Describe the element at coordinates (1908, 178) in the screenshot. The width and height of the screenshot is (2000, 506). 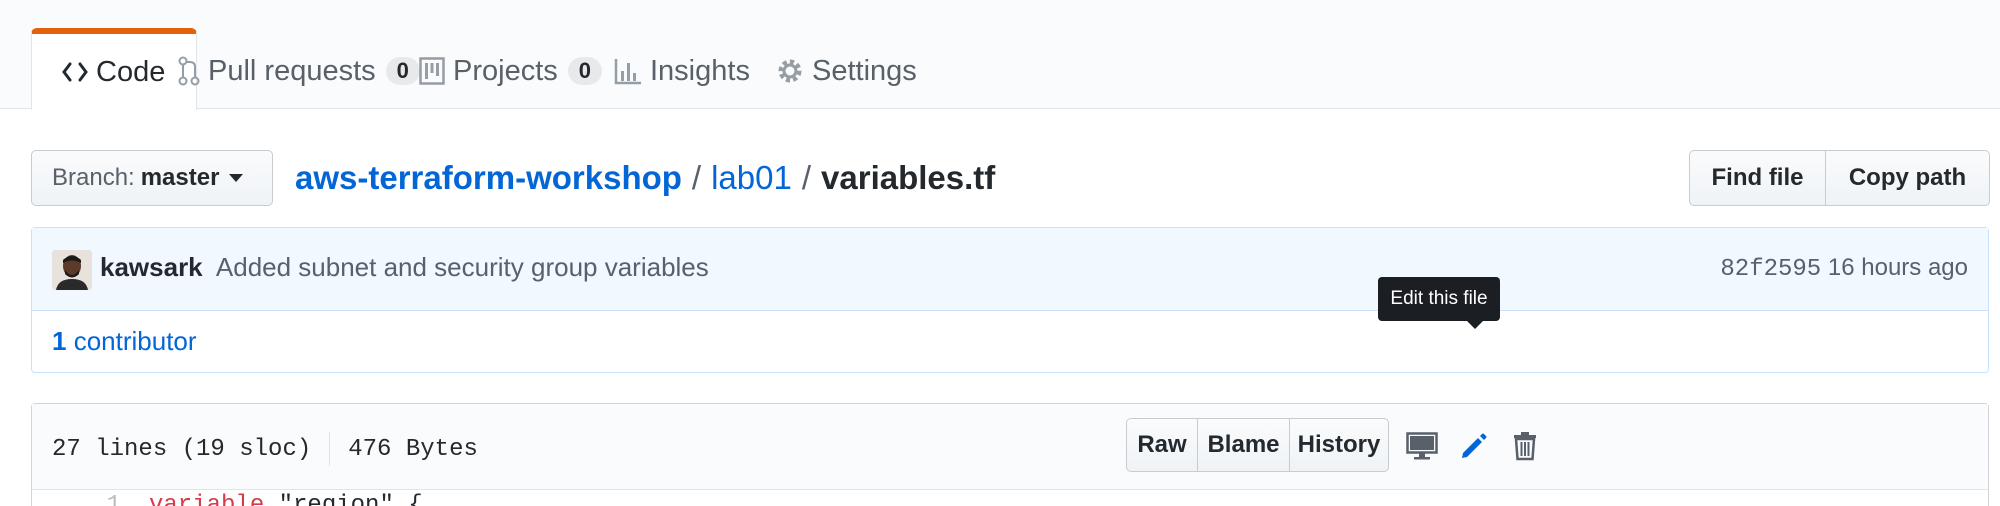
I see `copy-path-button: Copy path` at that location.